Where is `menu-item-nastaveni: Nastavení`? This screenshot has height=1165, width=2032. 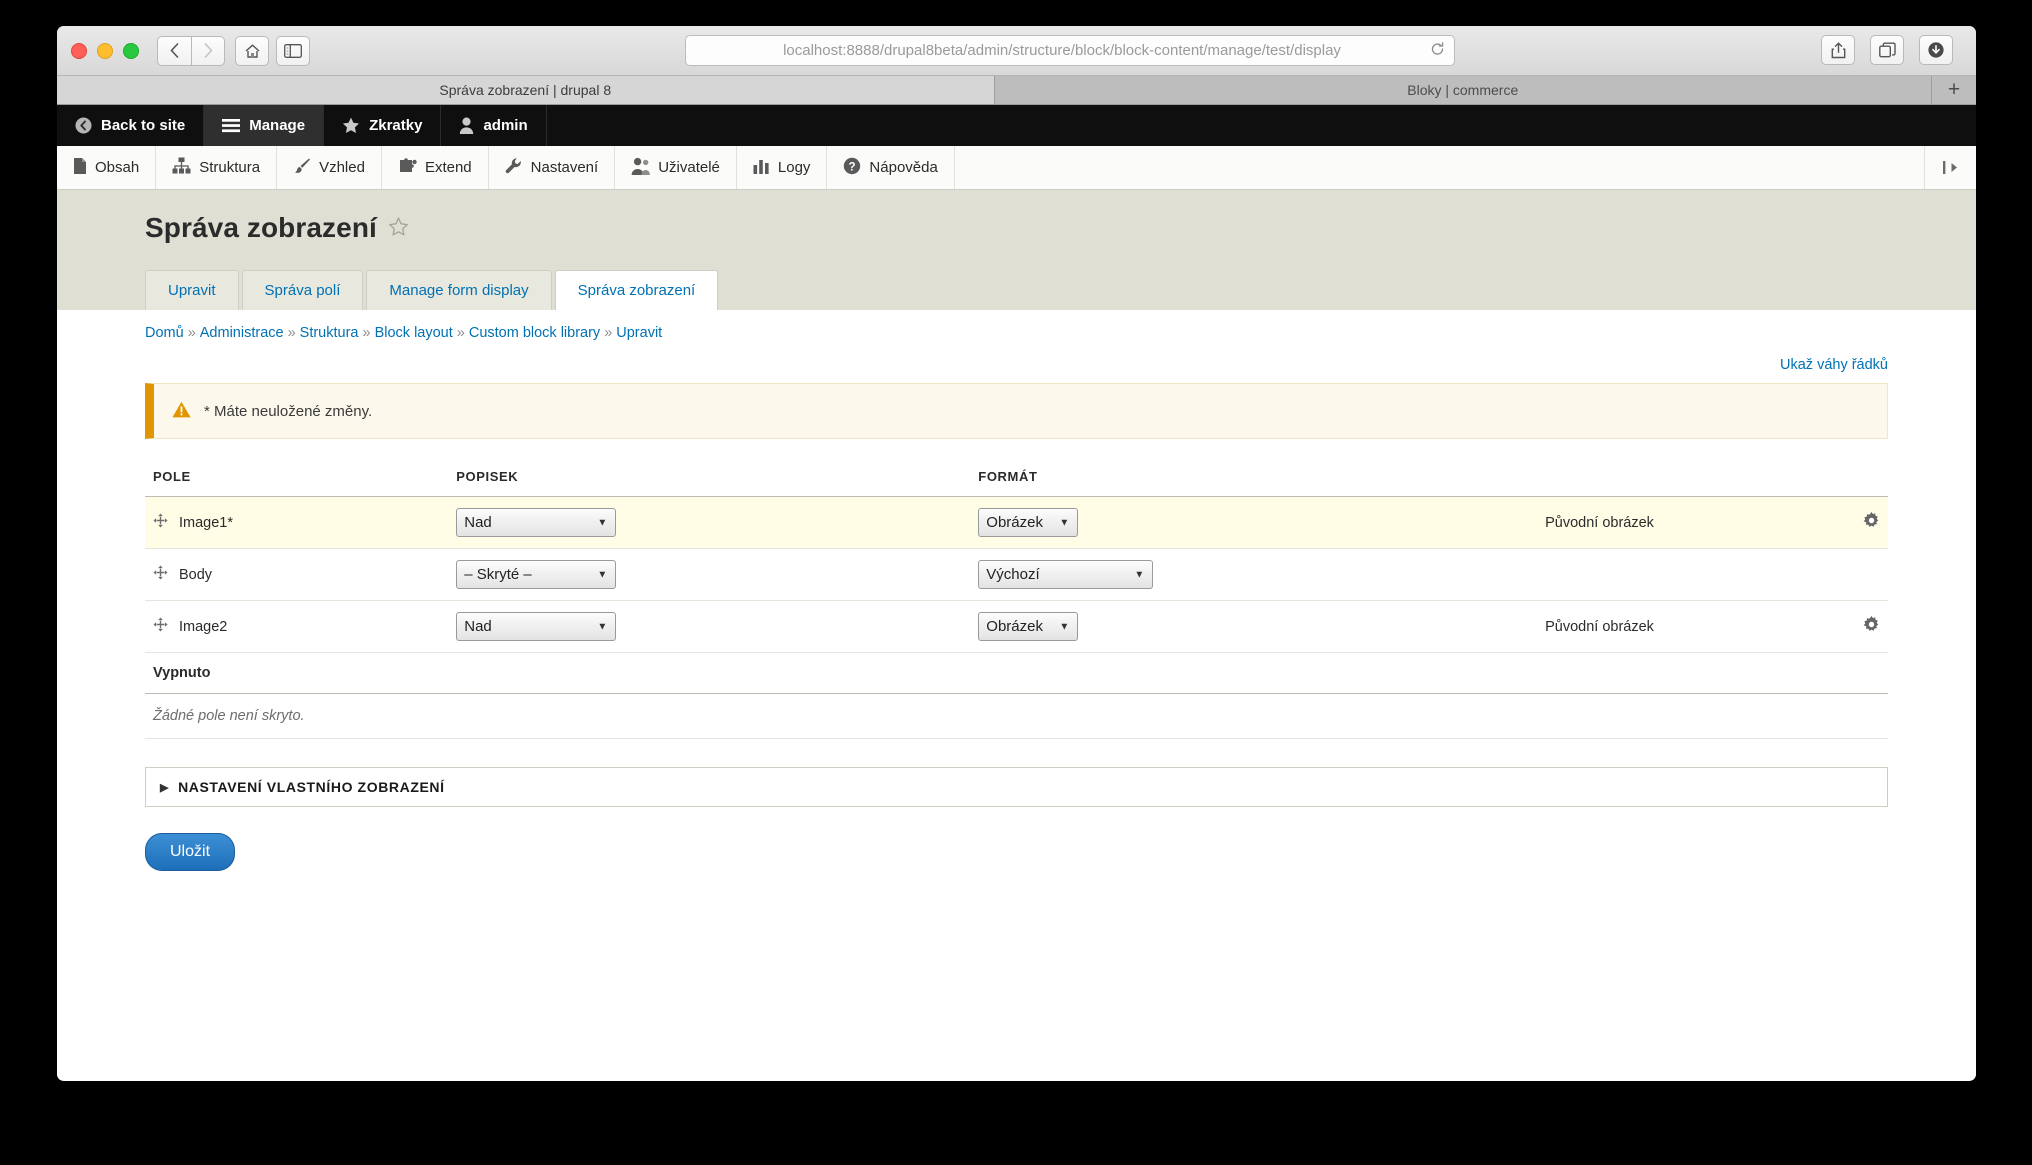
menu-item-nastaveni: Nastavení is located at coordinates (552, 167).